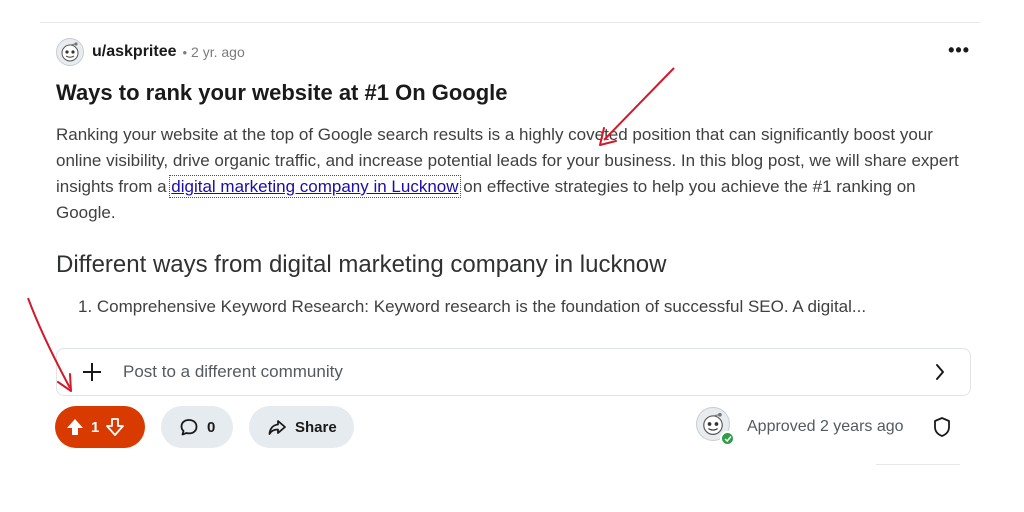  Describe the element at coordinates (942, 427) in the screenshot. I see `shield-icon` at that location.